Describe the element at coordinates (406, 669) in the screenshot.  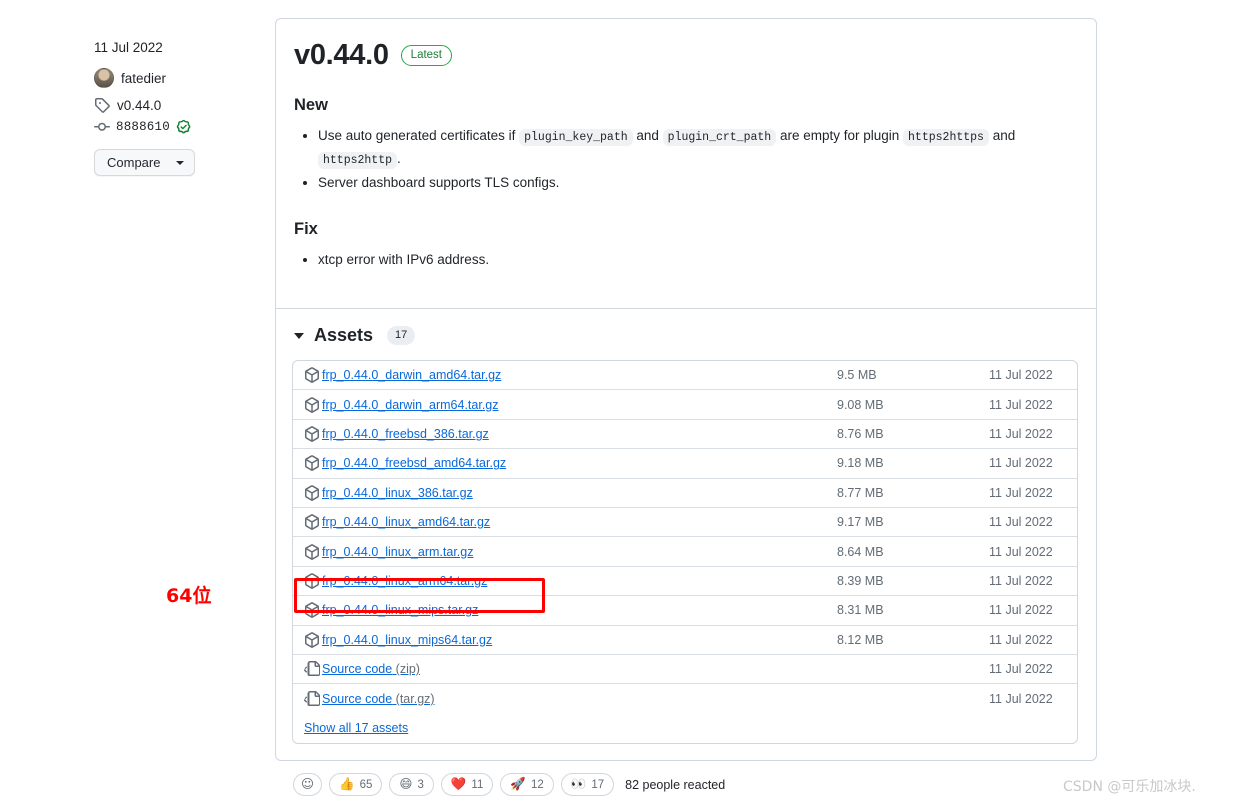
I see `asset-link-suffix: (zip)` at that location.